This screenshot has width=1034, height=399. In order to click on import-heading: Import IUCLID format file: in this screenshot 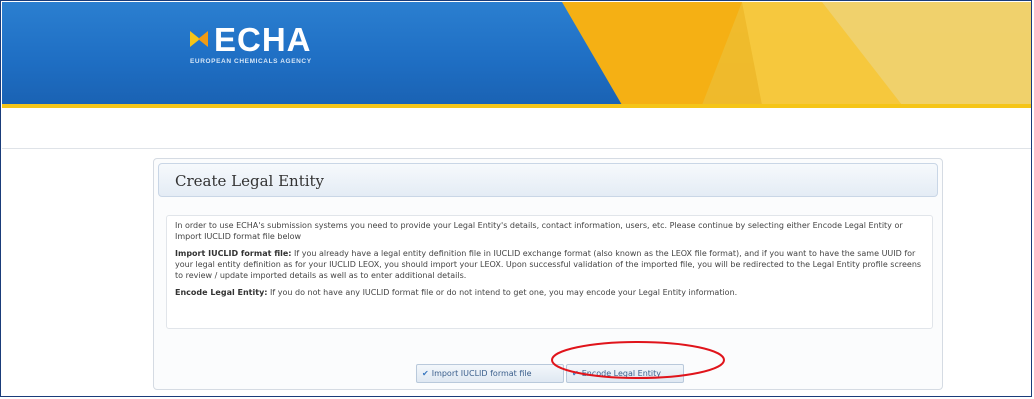, I will do `click(233, 253)`.